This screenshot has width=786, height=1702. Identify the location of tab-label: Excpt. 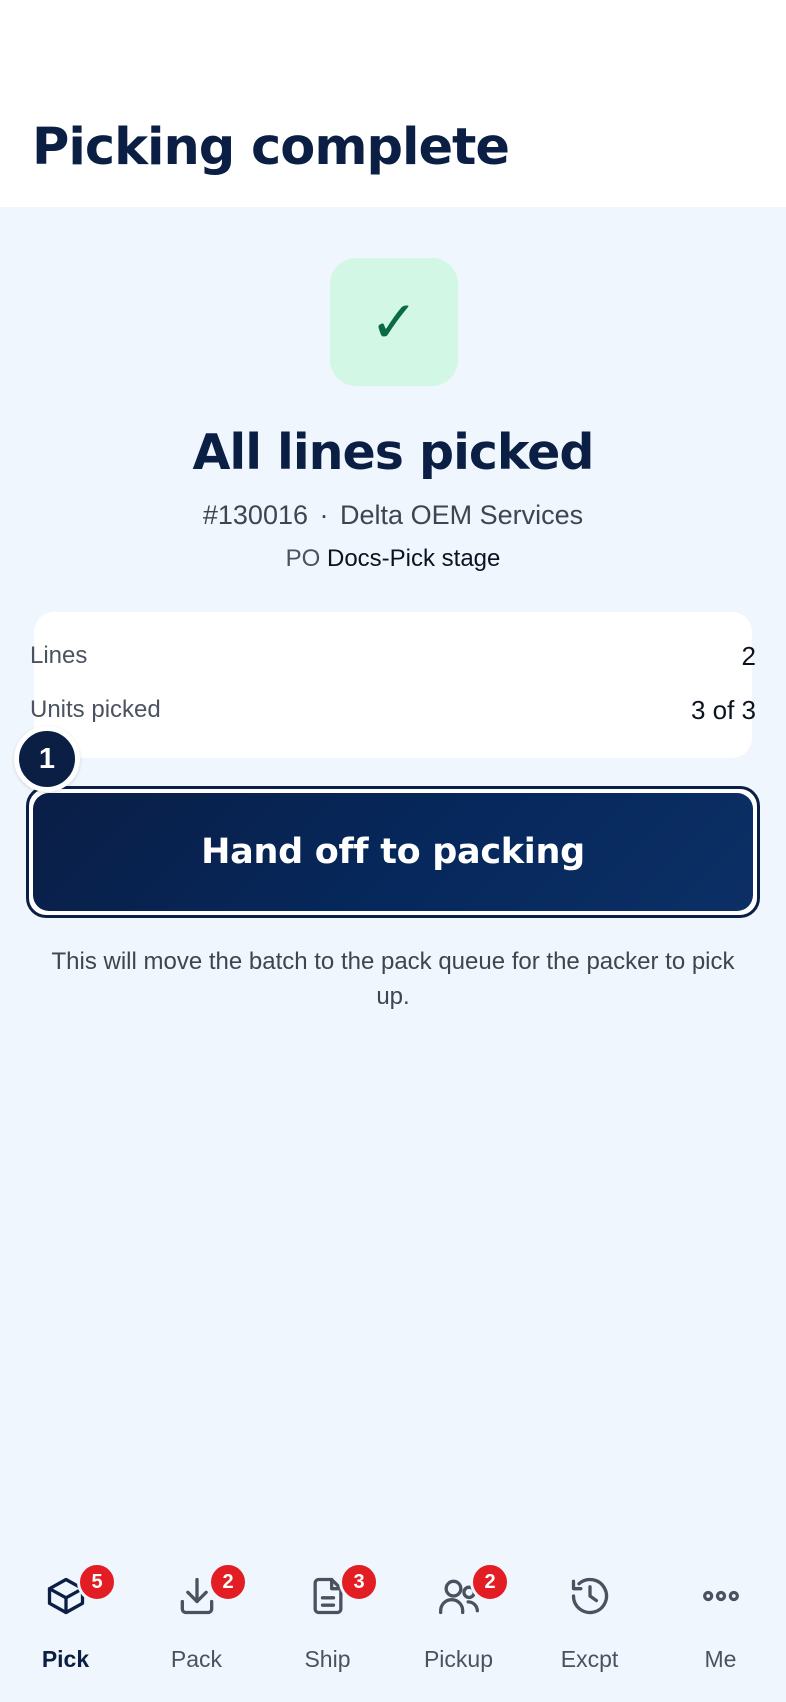
(589, 1659).